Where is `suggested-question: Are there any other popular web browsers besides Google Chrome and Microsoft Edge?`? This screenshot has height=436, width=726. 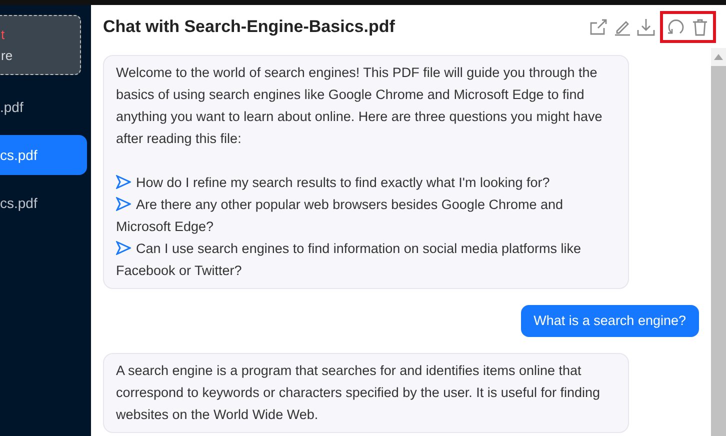
suggested-question: Are there any other popular web browsers besides Google Chrome and Microsoft Edge? is located at coordinates (366, 216).